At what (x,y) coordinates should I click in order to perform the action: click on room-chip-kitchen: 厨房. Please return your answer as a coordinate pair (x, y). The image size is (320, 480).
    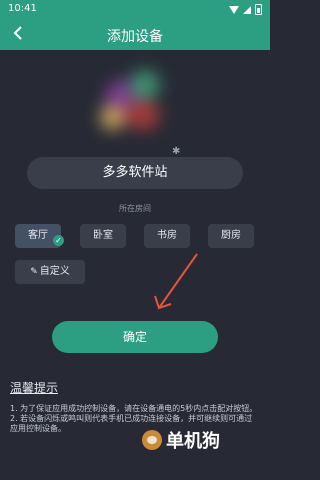
    Looking at the image, I should click on (231, 236).